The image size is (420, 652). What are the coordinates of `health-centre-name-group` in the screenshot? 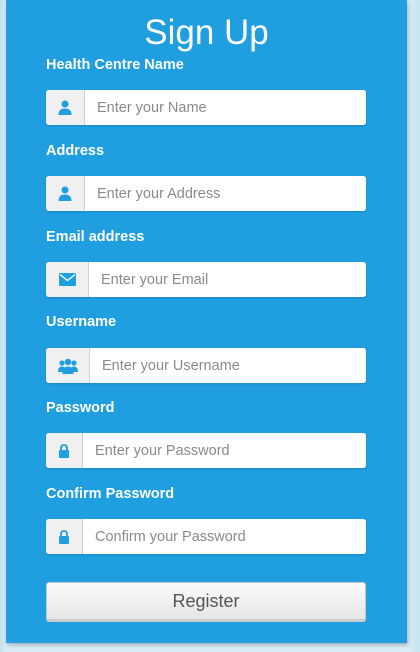 It's located at (206, 107).